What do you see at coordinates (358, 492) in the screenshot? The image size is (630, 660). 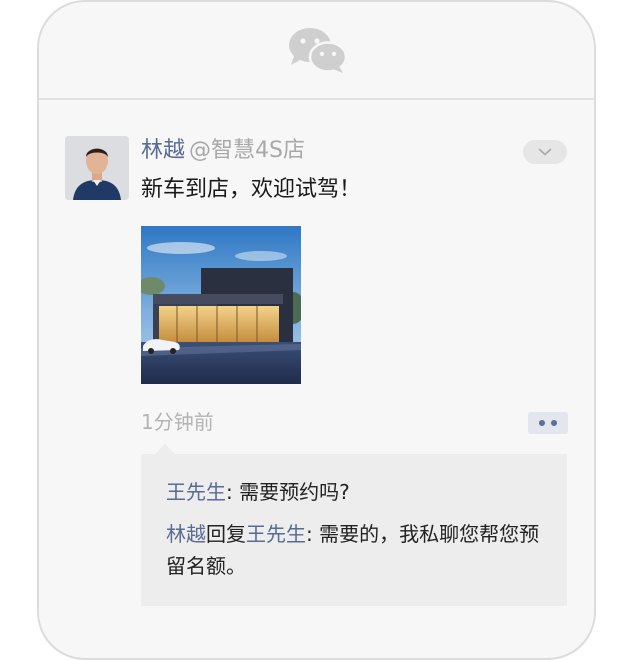 I see `comment-item: 王先生: 需要预约吗?` at bounding box center [358, 492].